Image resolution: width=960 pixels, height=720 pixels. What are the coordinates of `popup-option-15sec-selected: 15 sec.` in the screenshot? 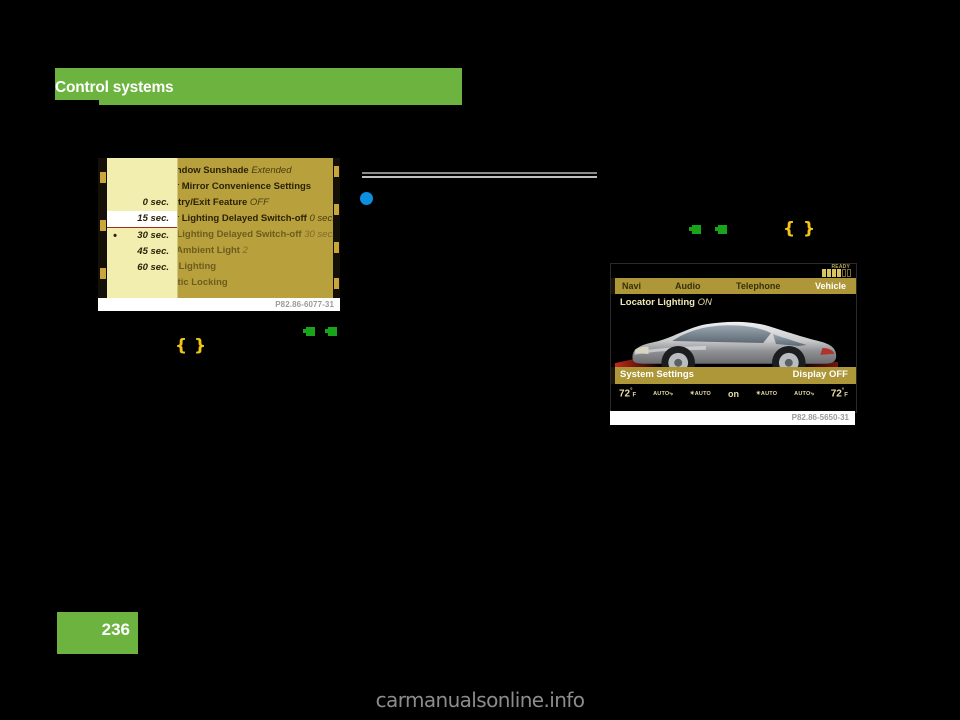 It's located at (142, 219).